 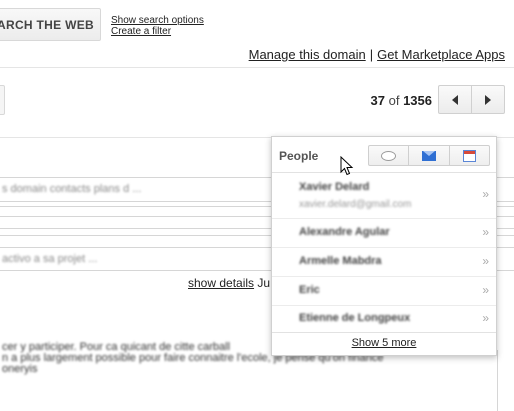 I want to click on search-the-web-button: ARCH THE WEB, so click(x=50, y=24).